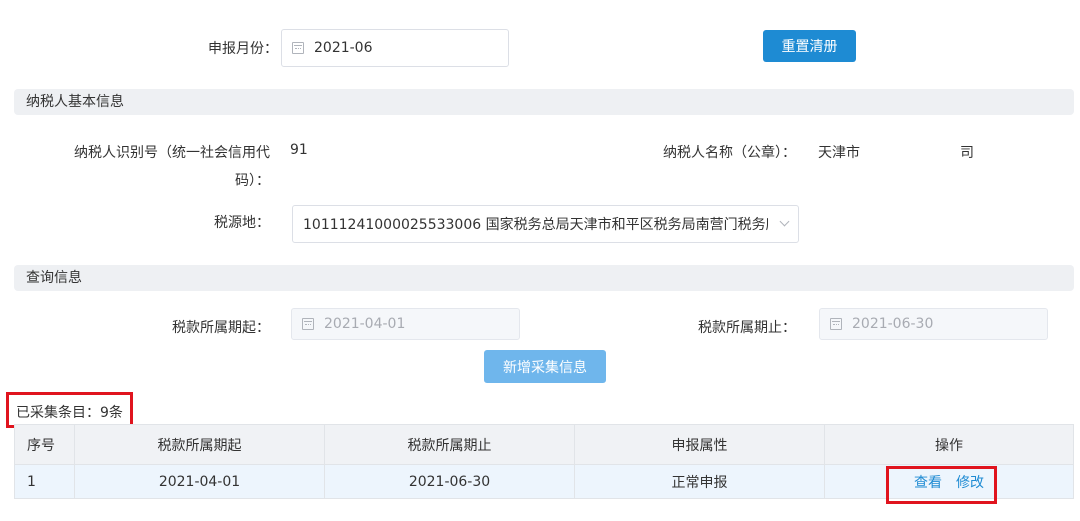 The width and height of the screenshot is (1080, 521). I want to click on filing-month-label: 申报月份：, so click(243, 49).